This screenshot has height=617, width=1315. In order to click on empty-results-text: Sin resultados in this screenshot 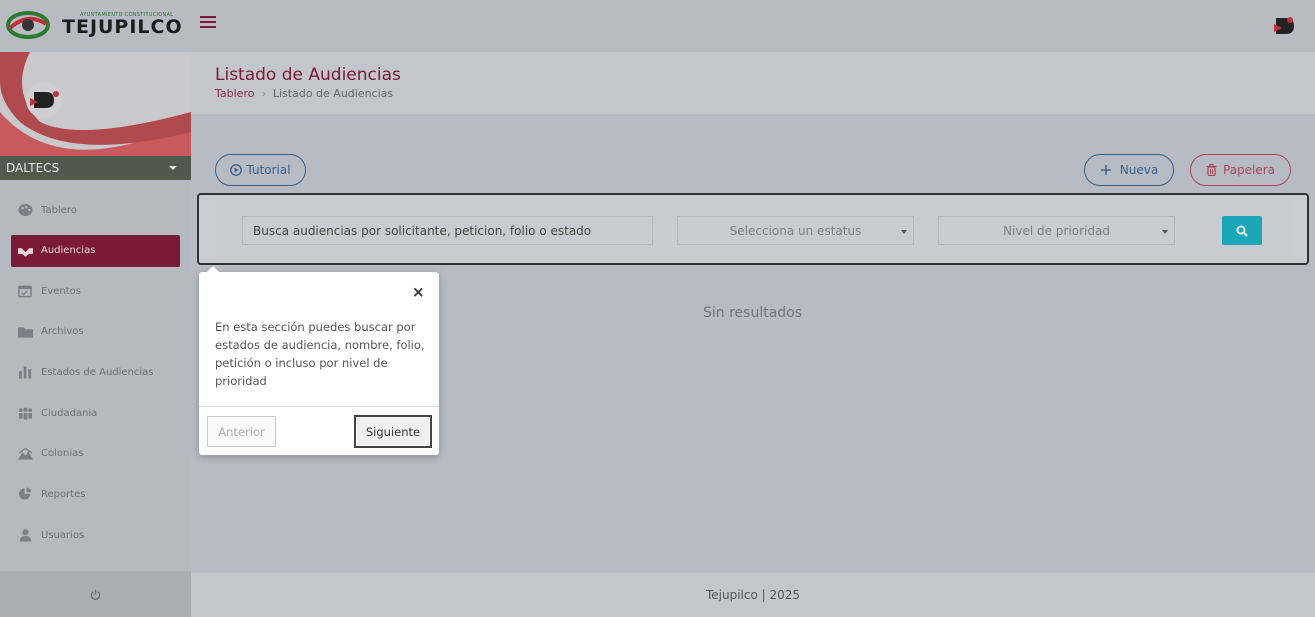, I will do `click(753, 313)`.